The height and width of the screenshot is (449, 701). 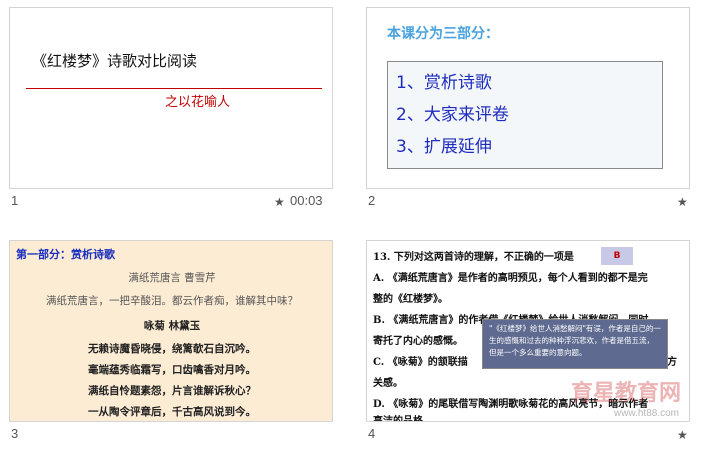 I want to click on agenda-item-2: 2、大家来评卷, so click(x=452, y=115).